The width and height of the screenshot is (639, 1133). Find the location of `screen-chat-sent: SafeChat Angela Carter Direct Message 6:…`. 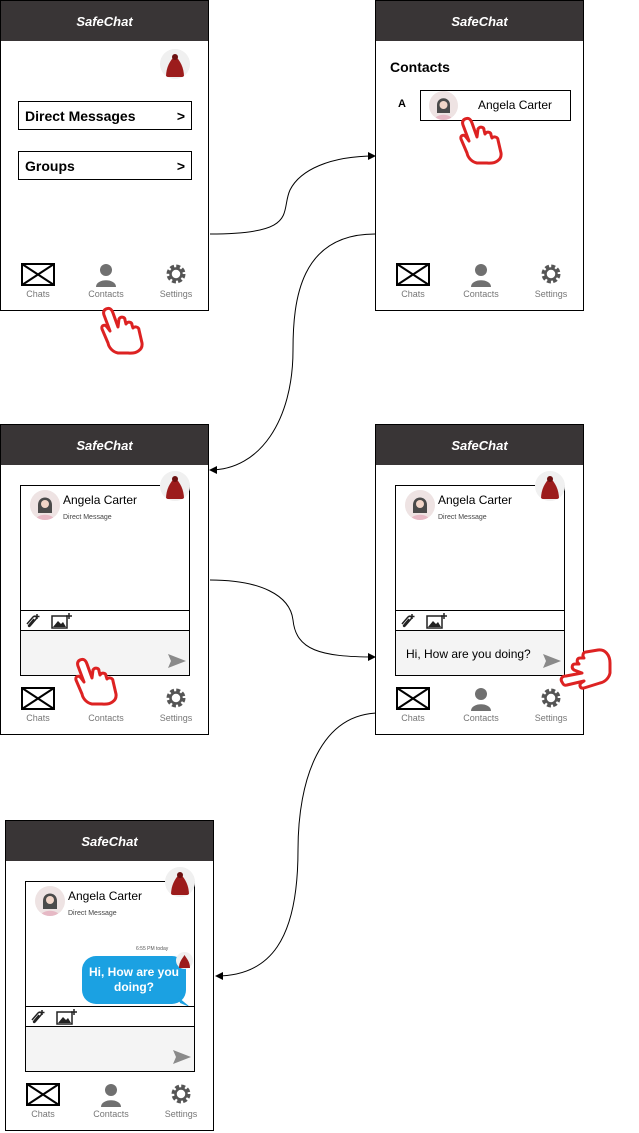

screen-chat-sent: SafeChat Angela Carter Direct Message 6:… is located at coordinates (109, 975).